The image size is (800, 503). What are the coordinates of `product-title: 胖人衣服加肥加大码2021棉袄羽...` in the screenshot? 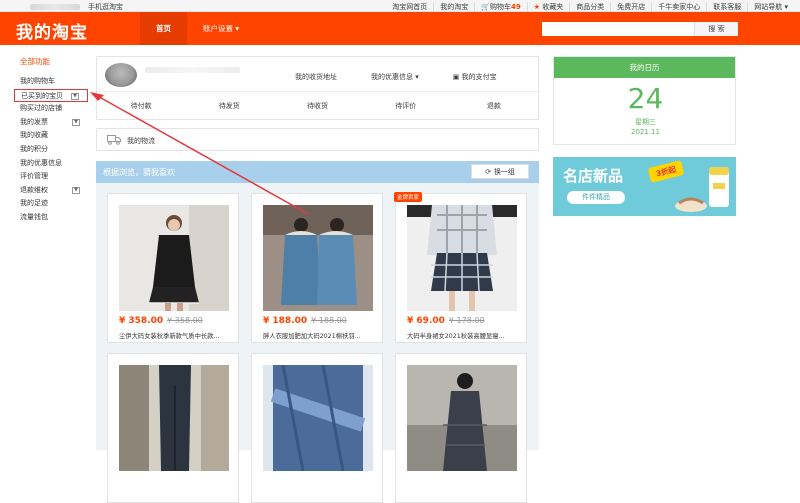 It's located at (320, 335).